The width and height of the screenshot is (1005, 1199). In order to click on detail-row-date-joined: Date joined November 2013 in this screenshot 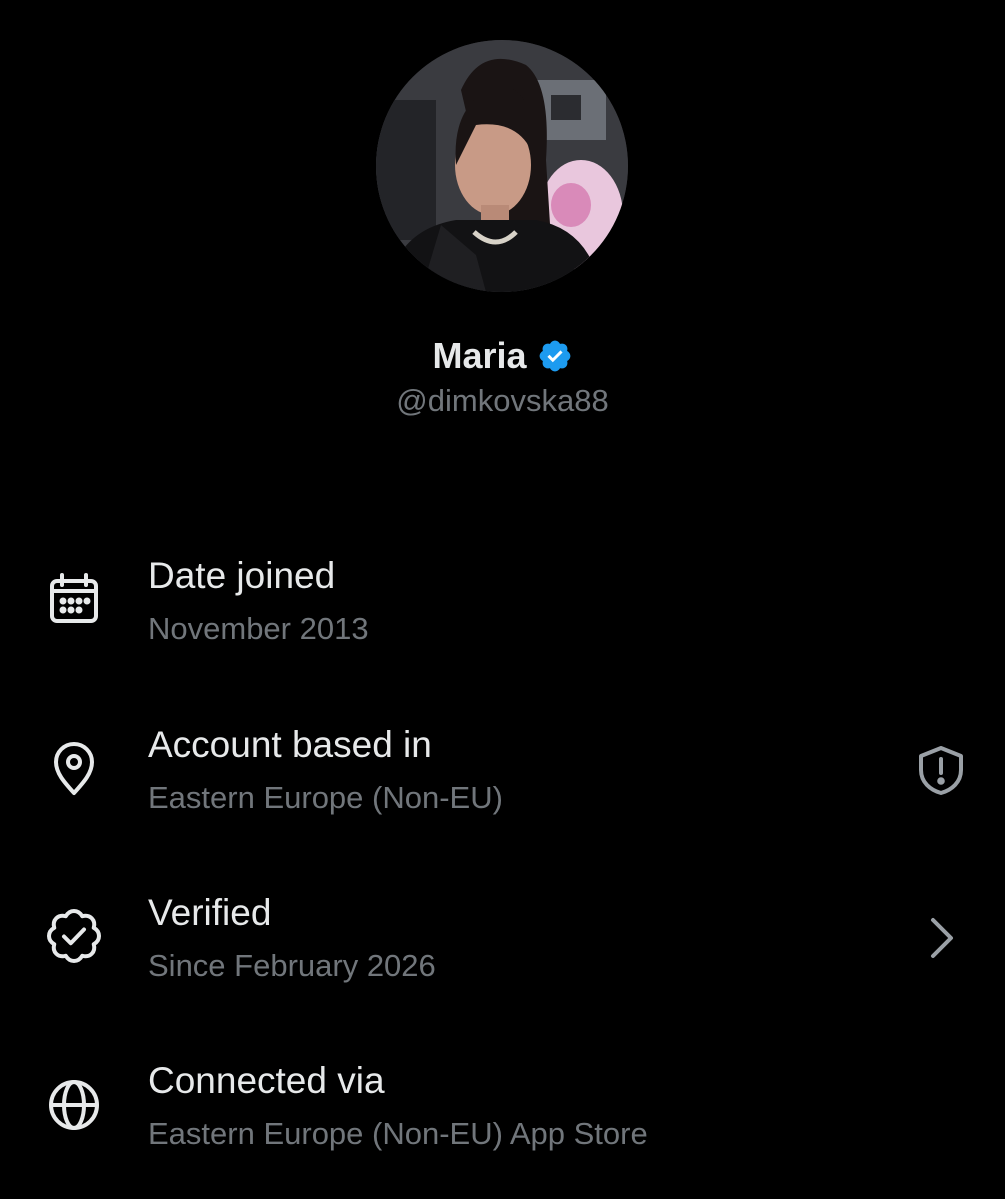, I will do `click(502, 618)`.